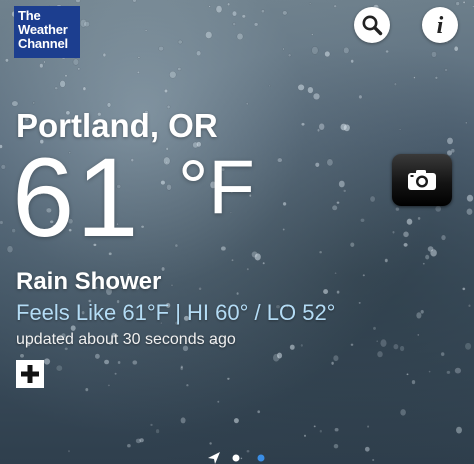  I want to click on temperature-unit: °F, so click(216, 187).